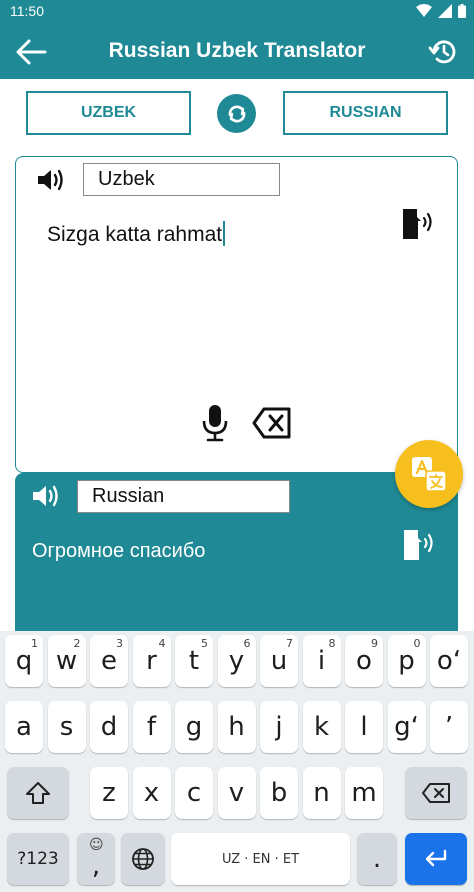 The width and height of the screenshot is (474, 892). I want to click on key-row2-6: h, so click(236, 727).